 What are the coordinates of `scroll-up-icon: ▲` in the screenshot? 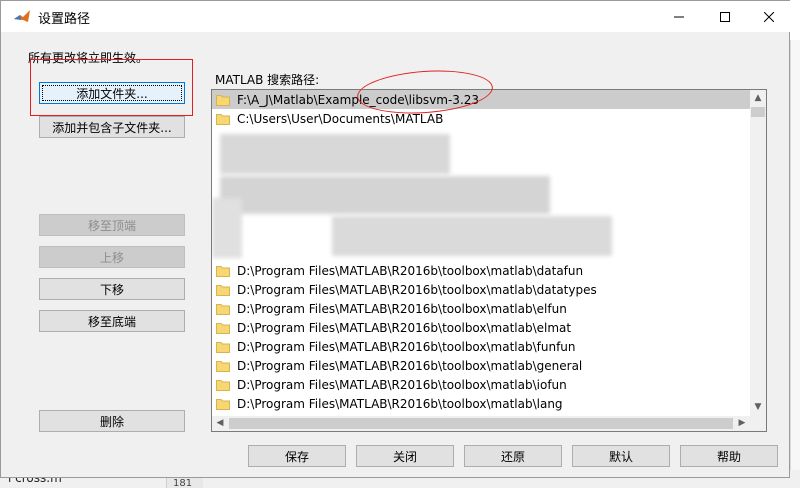 It's located at (758, 98).